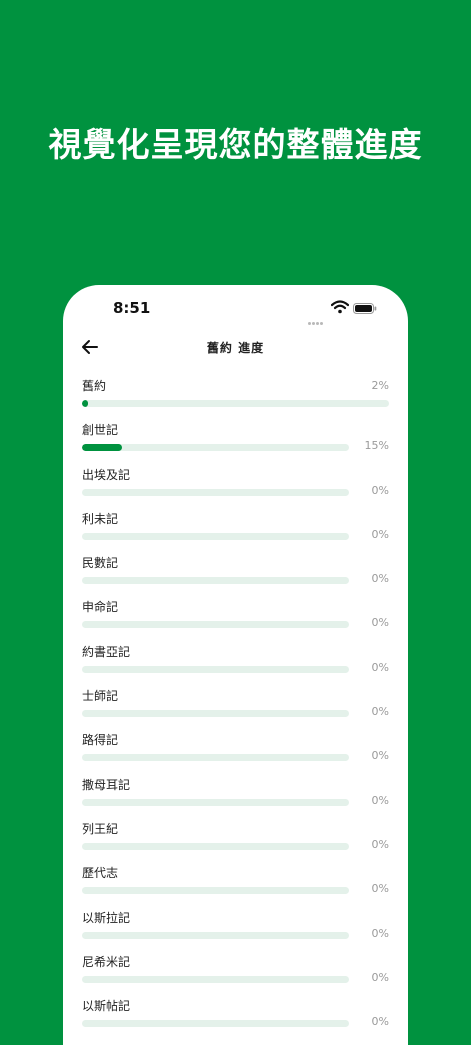  What do you see at coordinates (94, 386) in the screenshot?
I see `book-name: 舊約` at bounding box center [94, 386].